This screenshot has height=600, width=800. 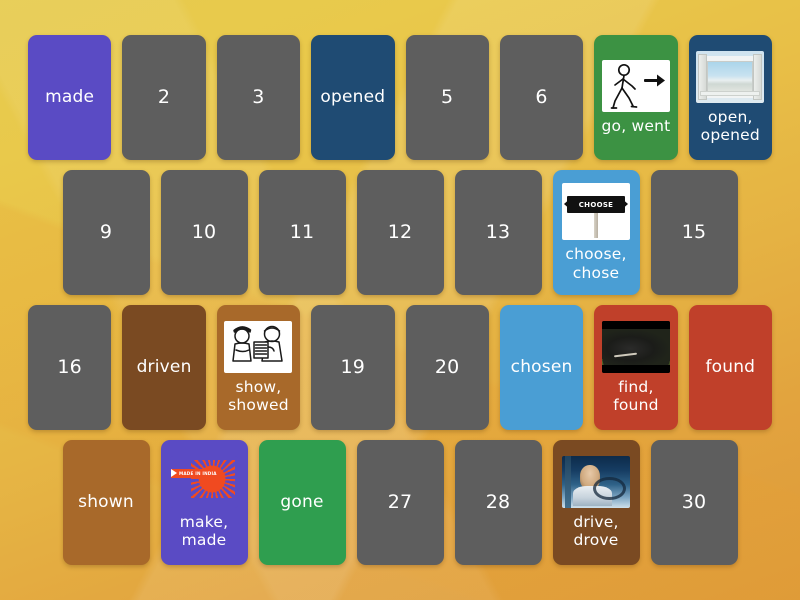 I want to click on card: 13, so click(x=498, y=232).